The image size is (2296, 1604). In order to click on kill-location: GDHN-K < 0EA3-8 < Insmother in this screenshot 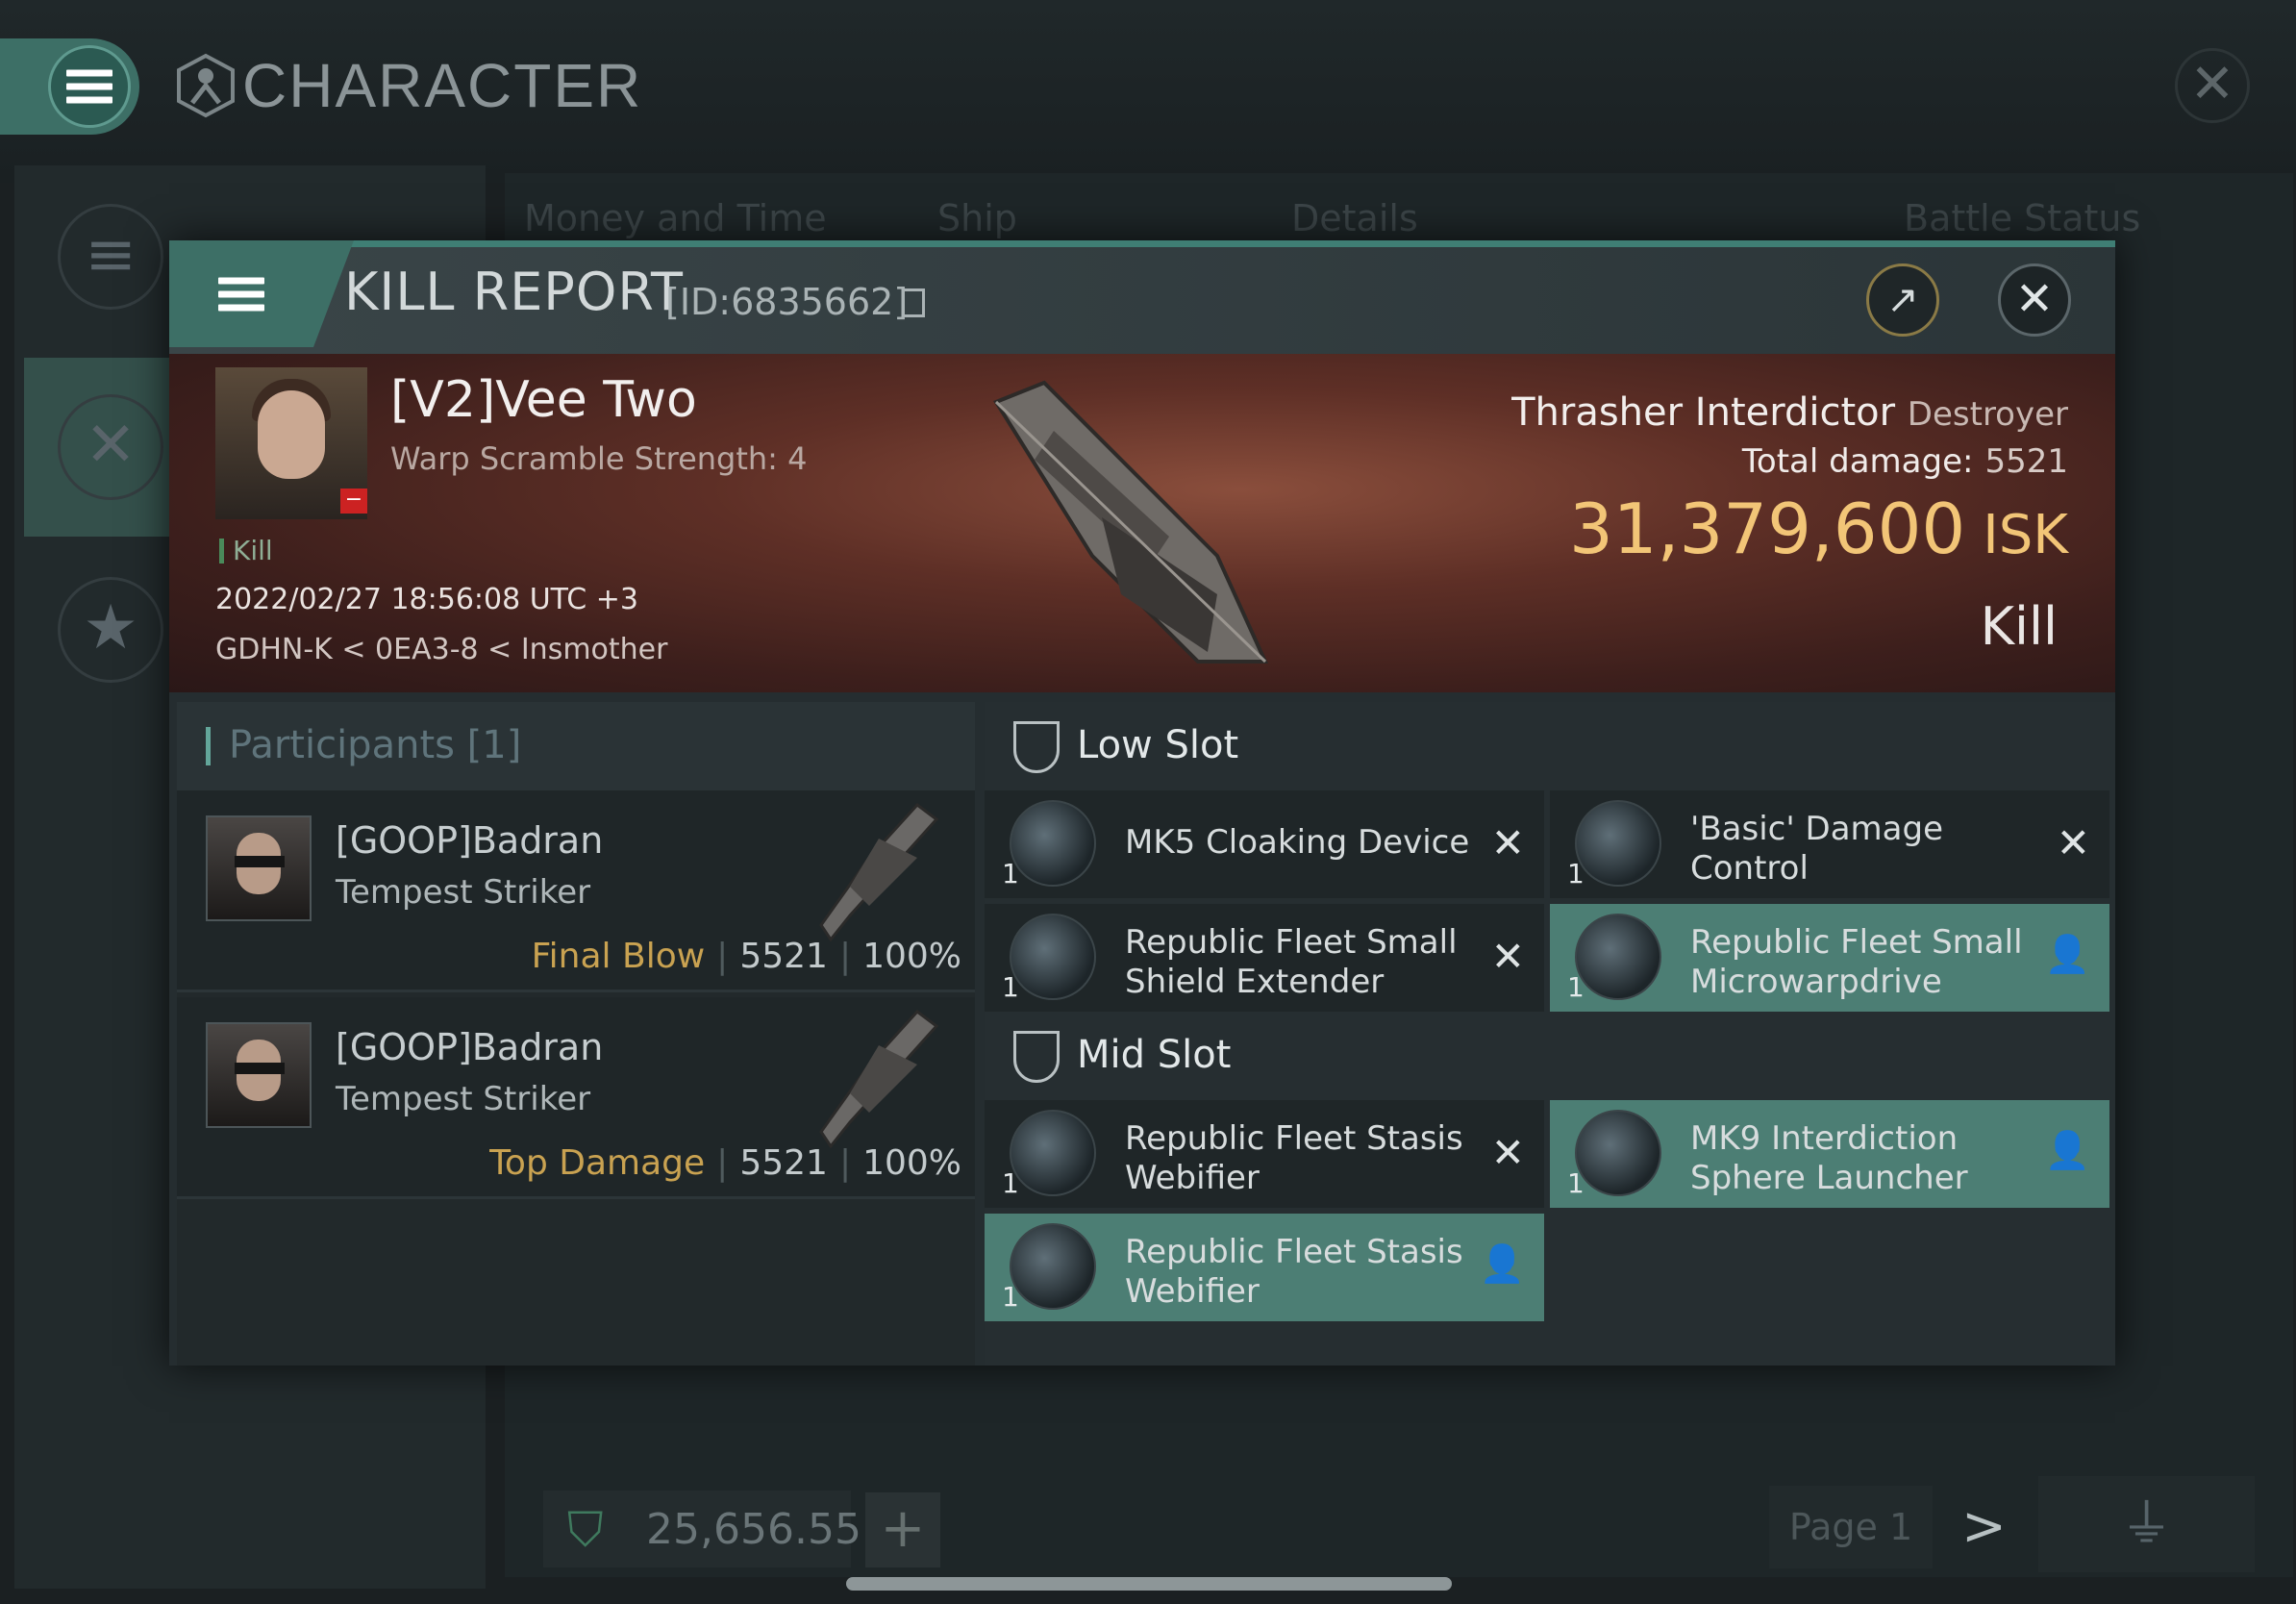, I will do `click(441, 649)`.